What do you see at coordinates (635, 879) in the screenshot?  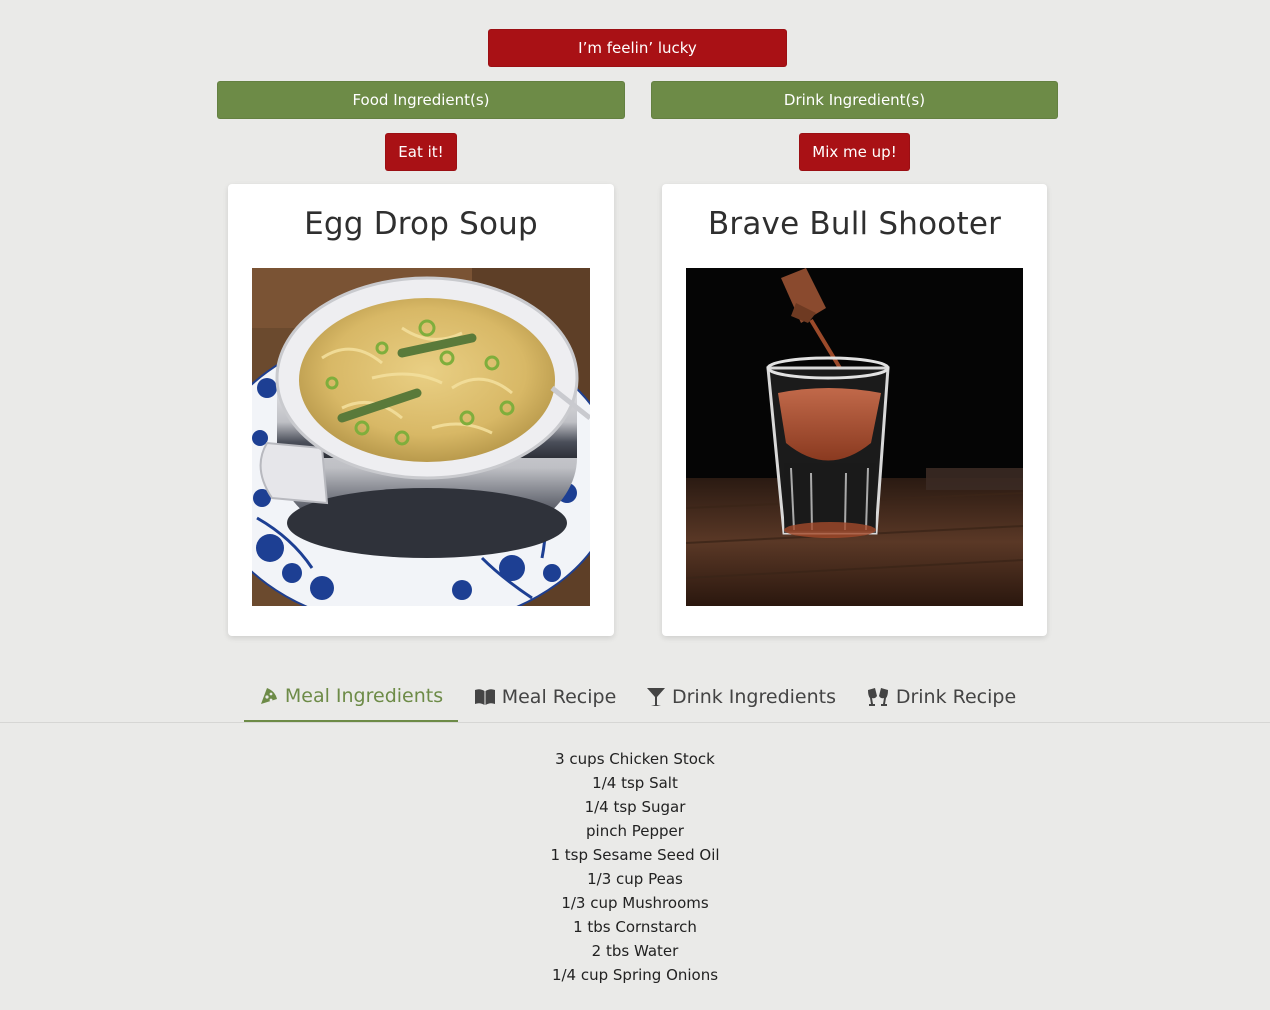 I see `list-item: 1/3 cup Peas` at bounding box center [635, 879].